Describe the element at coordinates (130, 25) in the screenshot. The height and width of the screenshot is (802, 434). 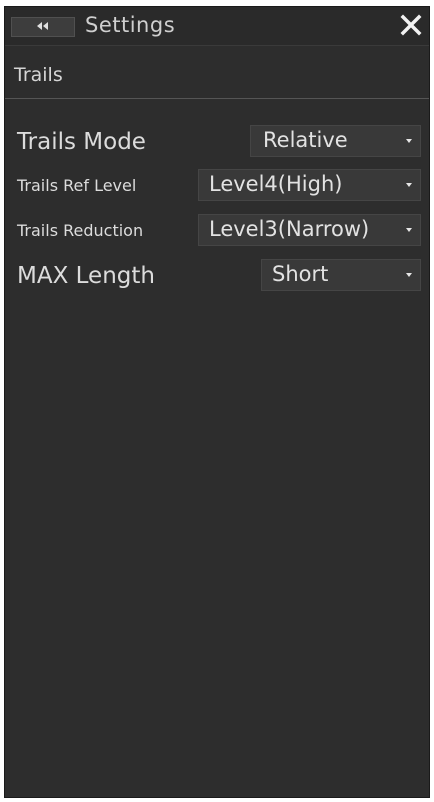
I see `window-title: Settings` at that location.